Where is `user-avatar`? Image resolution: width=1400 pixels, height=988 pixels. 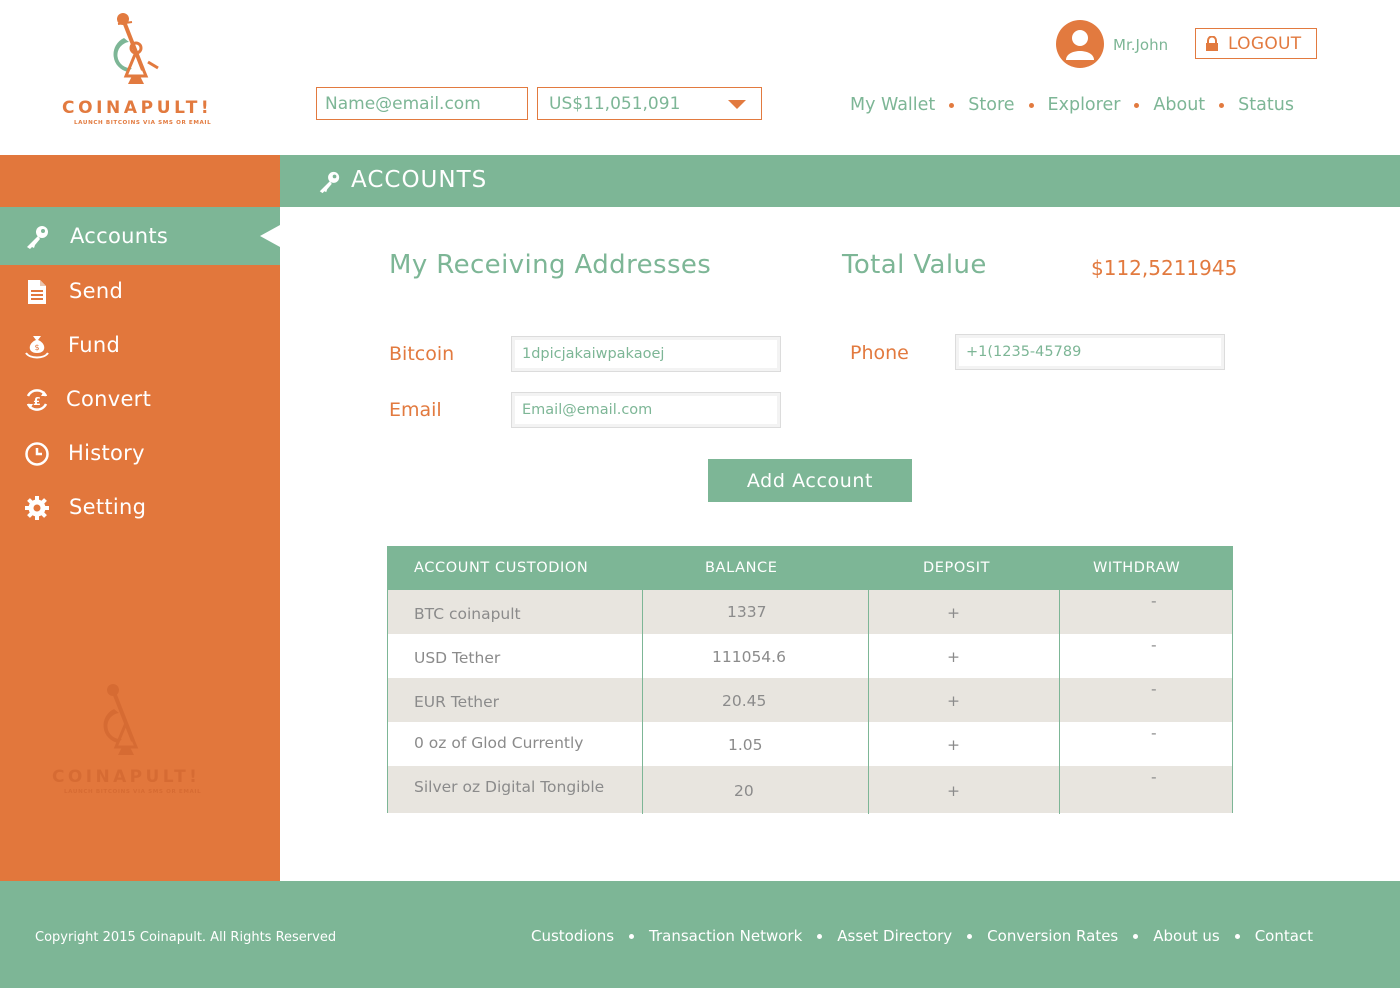 user-avatar is located at coordinates (1080, 44).